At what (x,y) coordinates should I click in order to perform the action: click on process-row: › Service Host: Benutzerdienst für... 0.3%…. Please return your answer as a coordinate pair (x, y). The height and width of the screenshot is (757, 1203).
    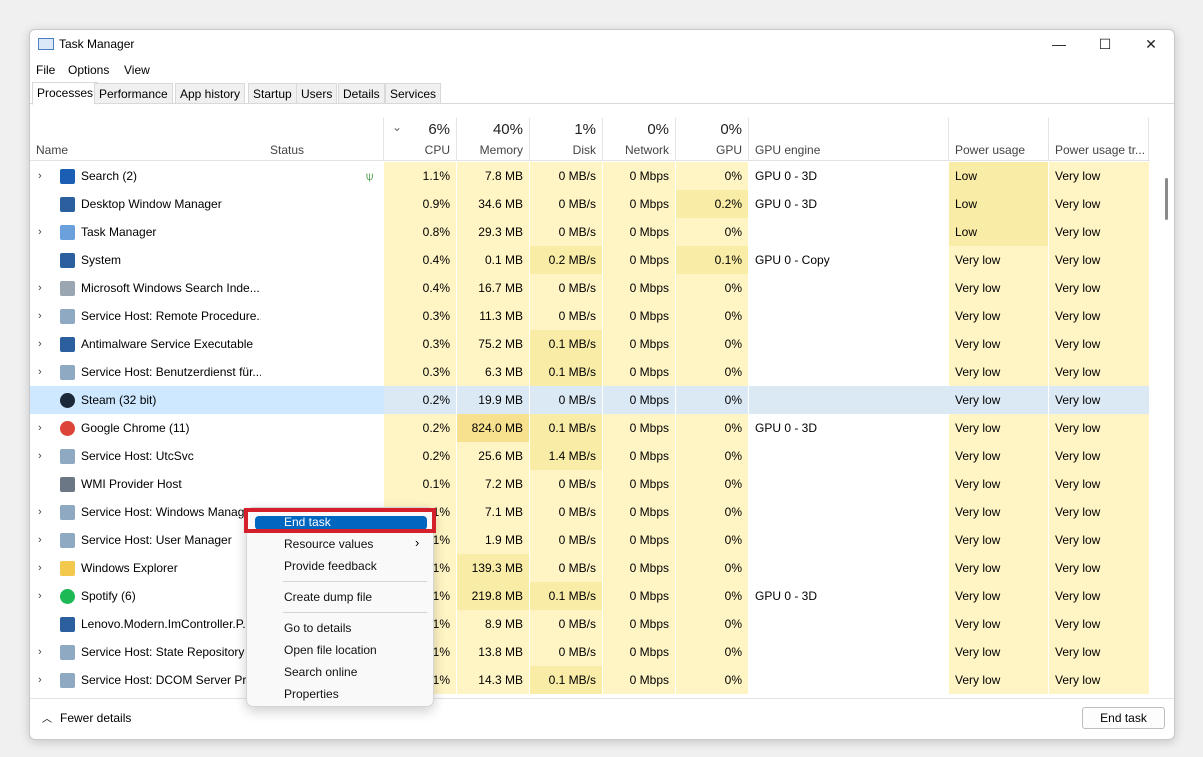
    Looking at the image, I should click on (590, 372).